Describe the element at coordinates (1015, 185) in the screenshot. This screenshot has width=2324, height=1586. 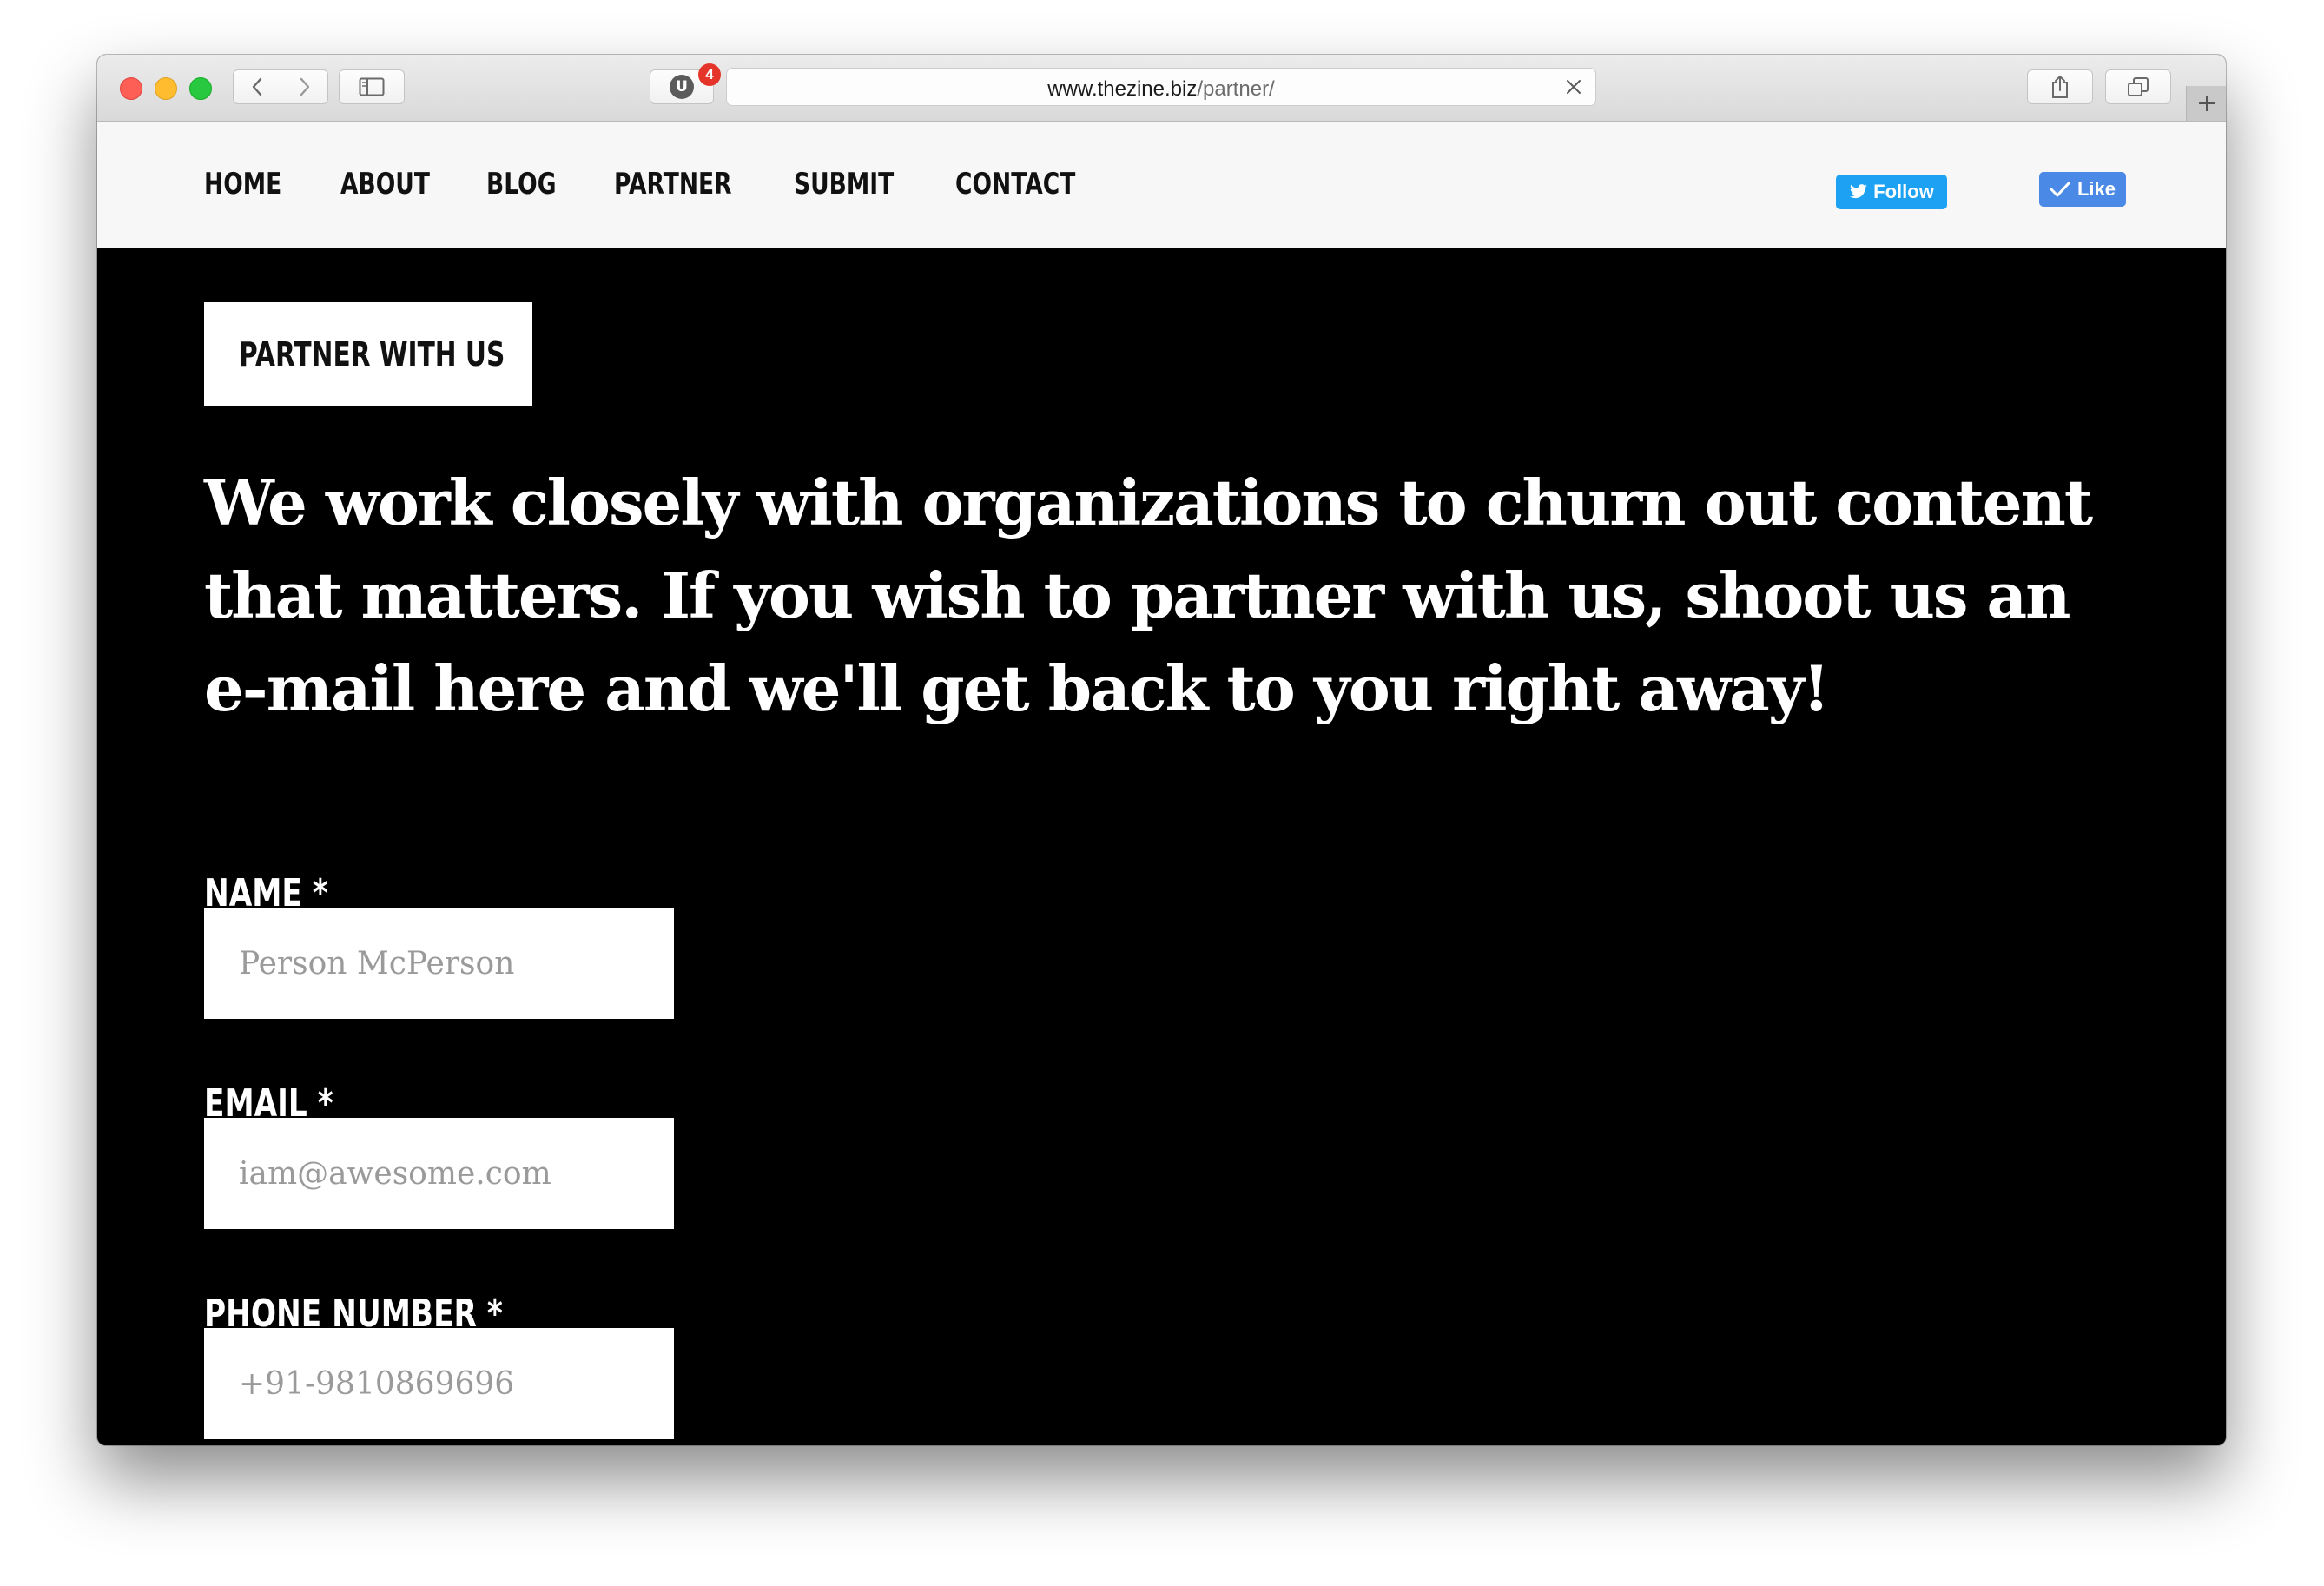
I see `nav-contact: CONTACT` at that location.